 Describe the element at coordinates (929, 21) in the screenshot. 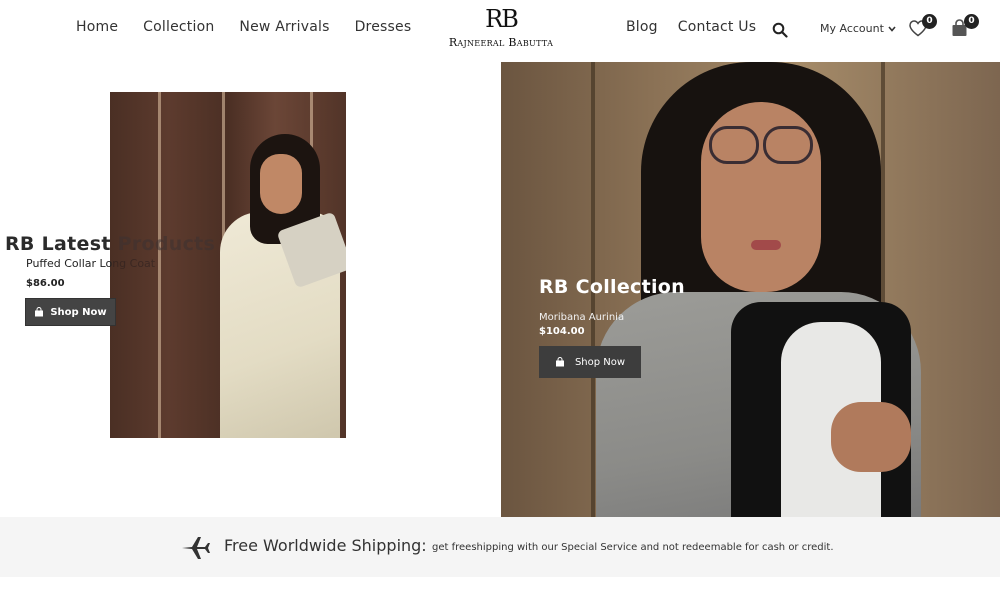

I see `wishlist-count-badge: 0` at that location.